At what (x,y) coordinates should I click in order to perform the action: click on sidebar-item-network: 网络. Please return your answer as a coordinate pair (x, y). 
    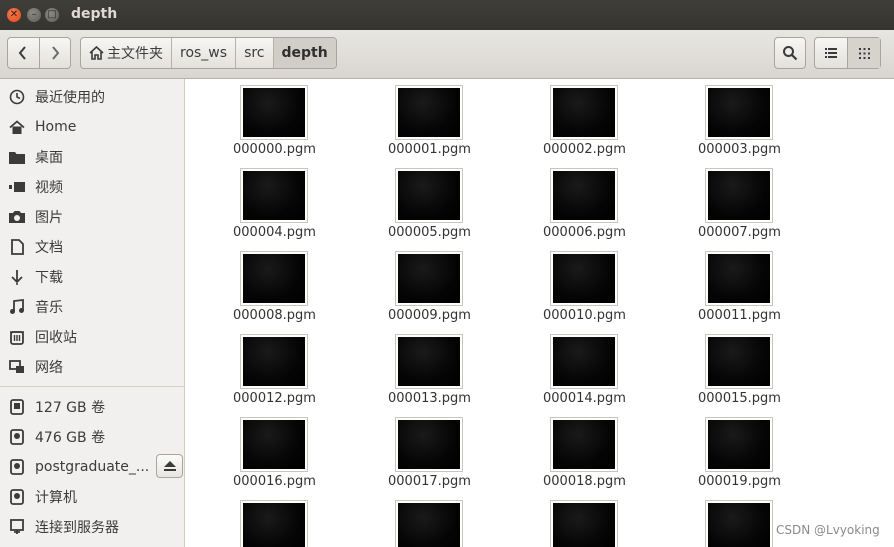
    Looking at the image, I should click on (92, 367).